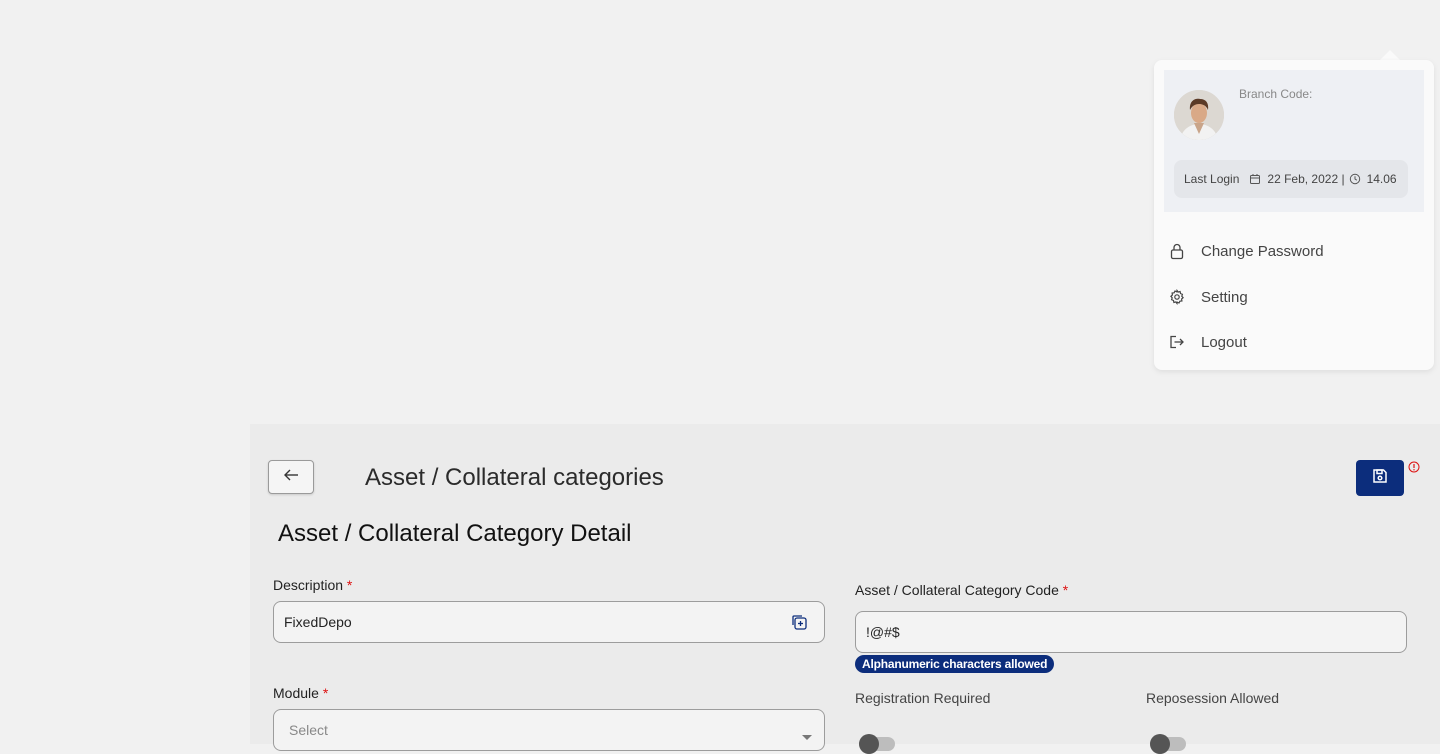 This screenshot has width=1440, height=754. I want to click on setting-label: Setting, so click(1224, 297).